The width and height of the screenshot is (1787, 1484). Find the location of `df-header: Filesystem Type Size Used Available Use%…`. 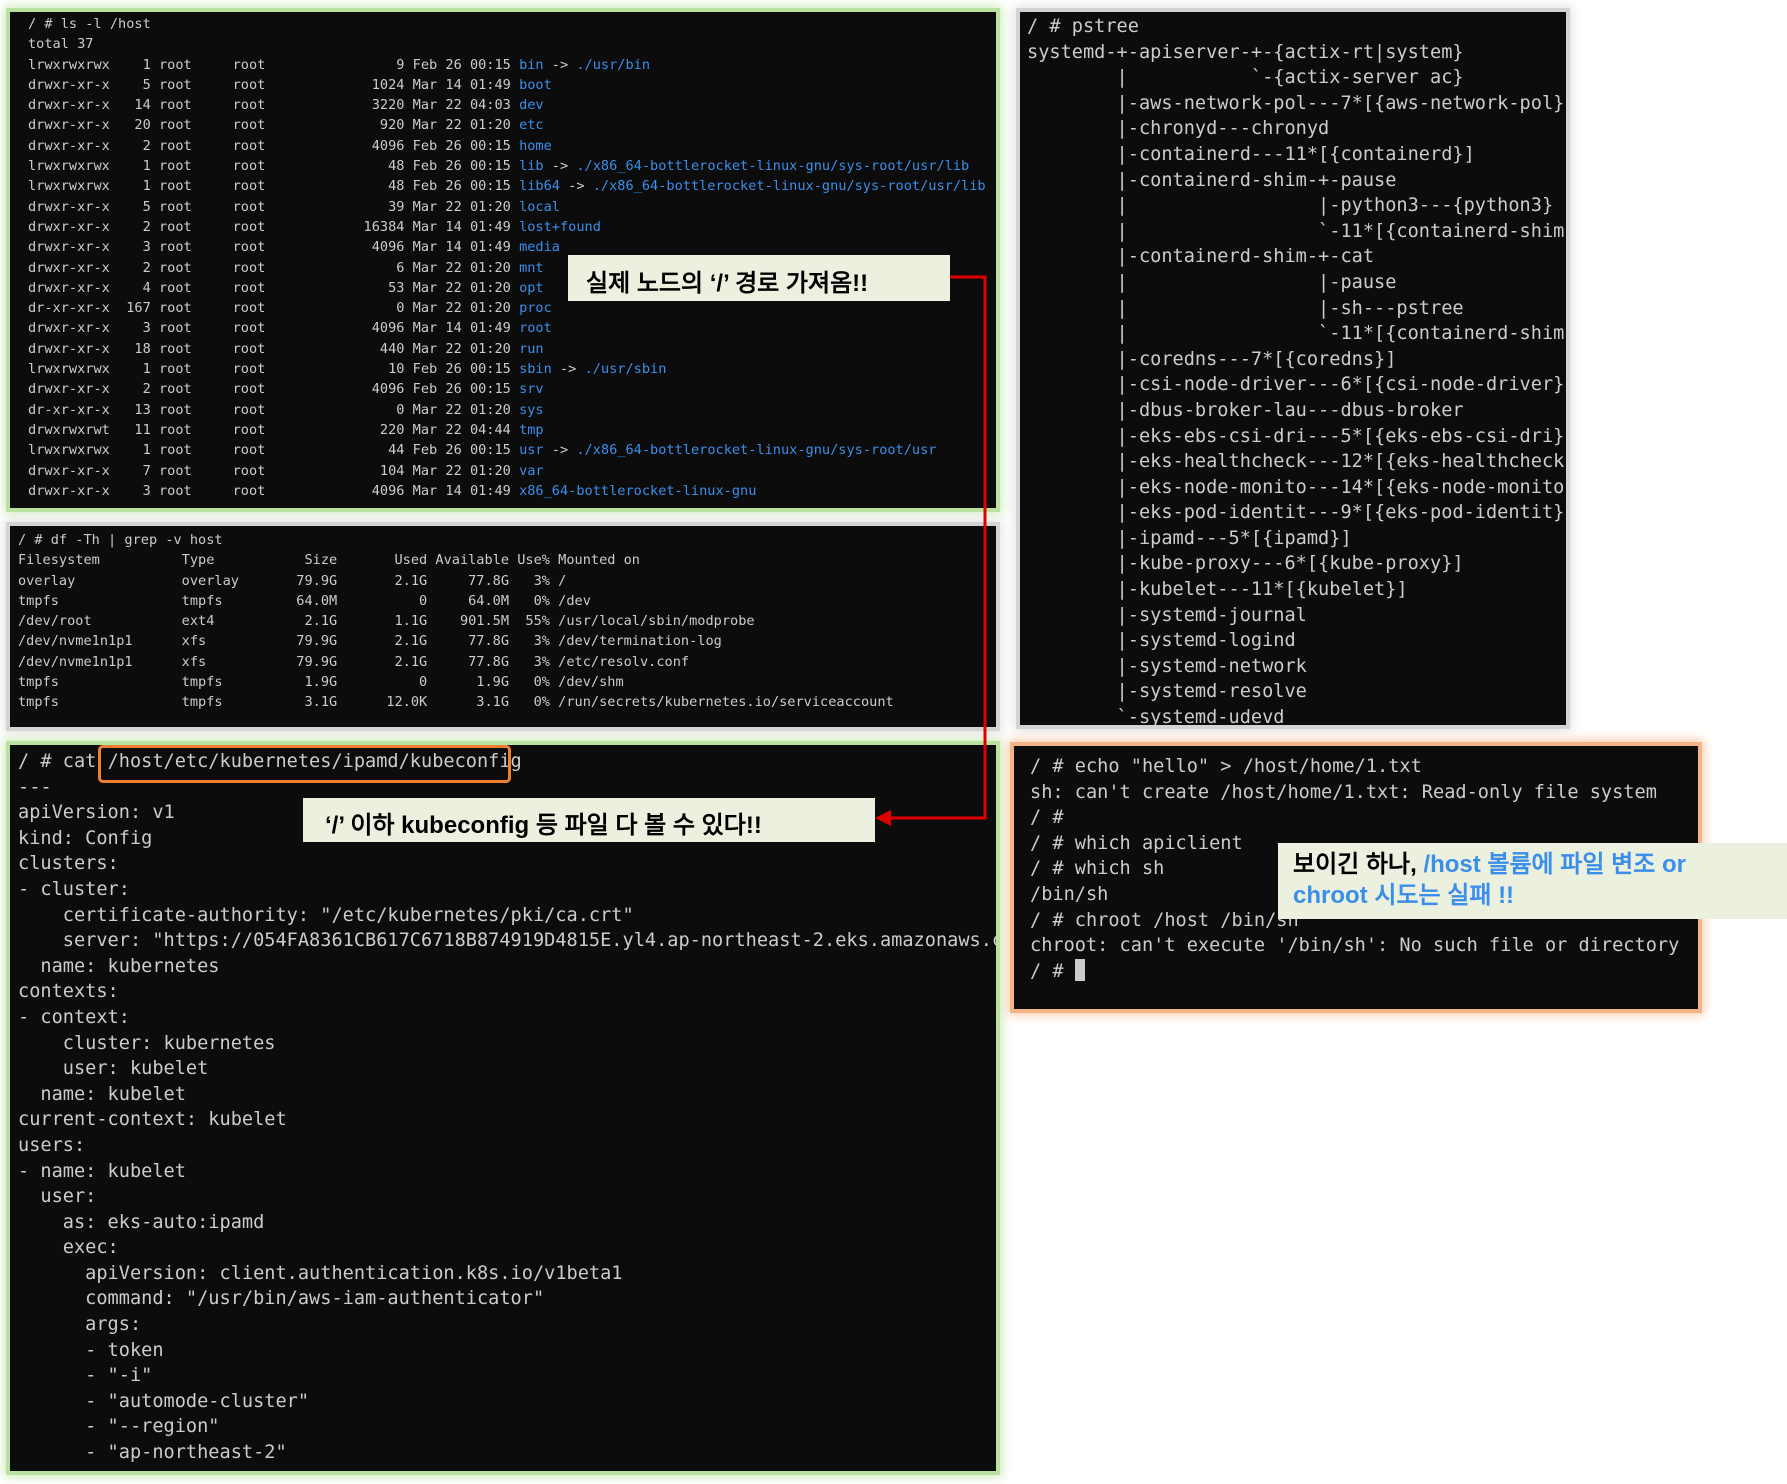

df-header: Filesystem Type Size Used Available Use%… is located at coordinates (329, 560).